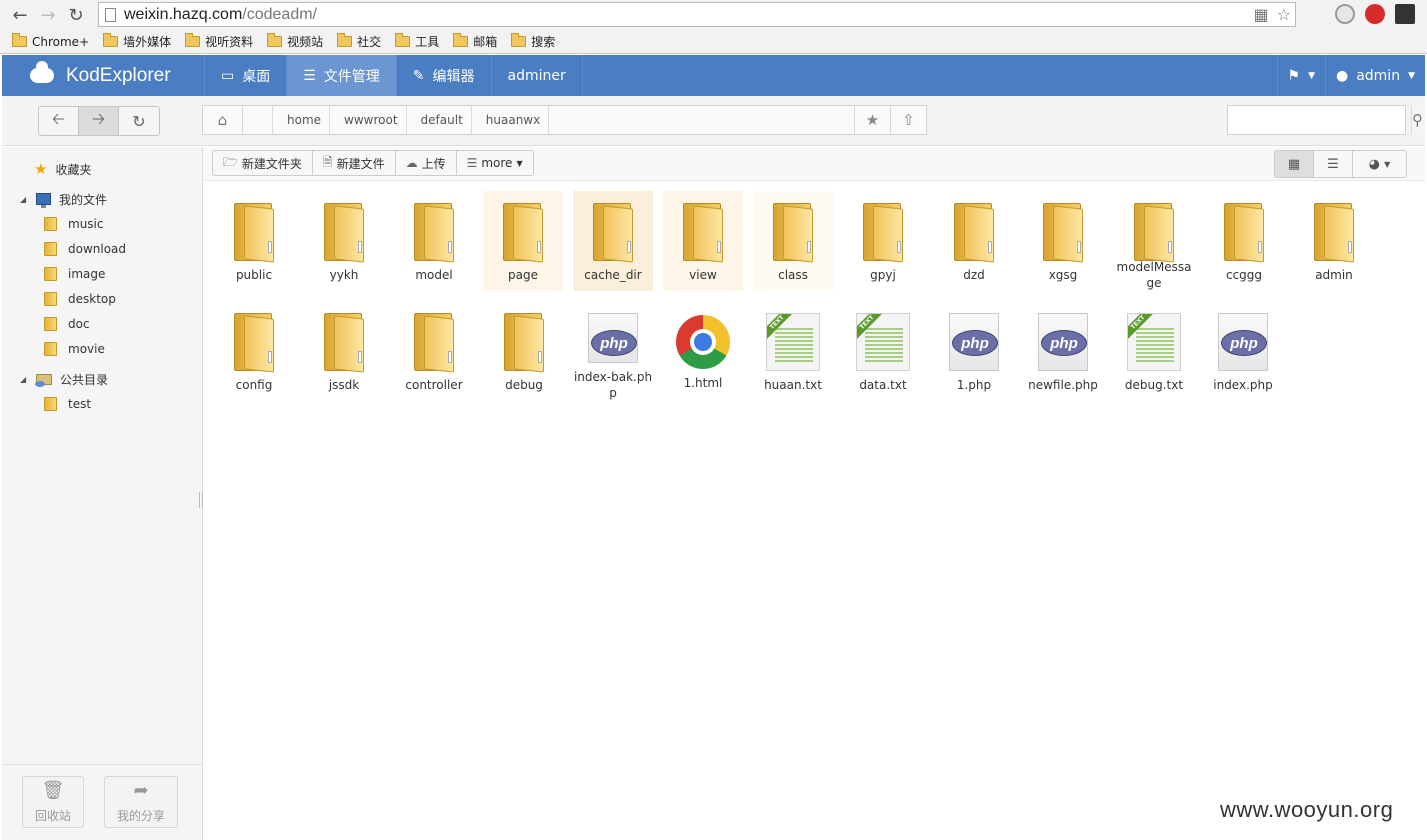 The width and height of the screenshot is (1427, 840). What do you see at coordinates (103, 75) in the screenshot?
I see `app-logo: KodExplorer` at bounding box center [103, 75].